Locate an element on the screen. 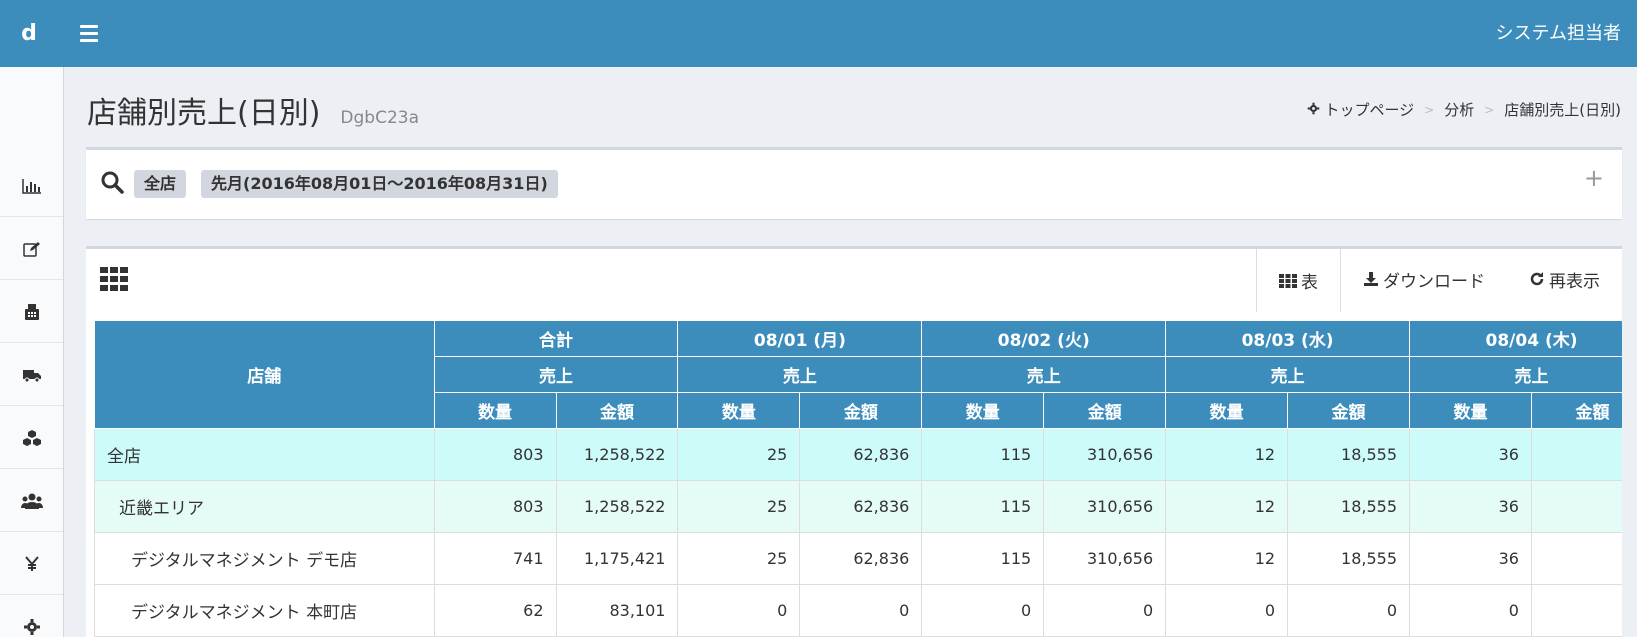  user-menu: システム担当者 is located at coordinates (1558, 33).